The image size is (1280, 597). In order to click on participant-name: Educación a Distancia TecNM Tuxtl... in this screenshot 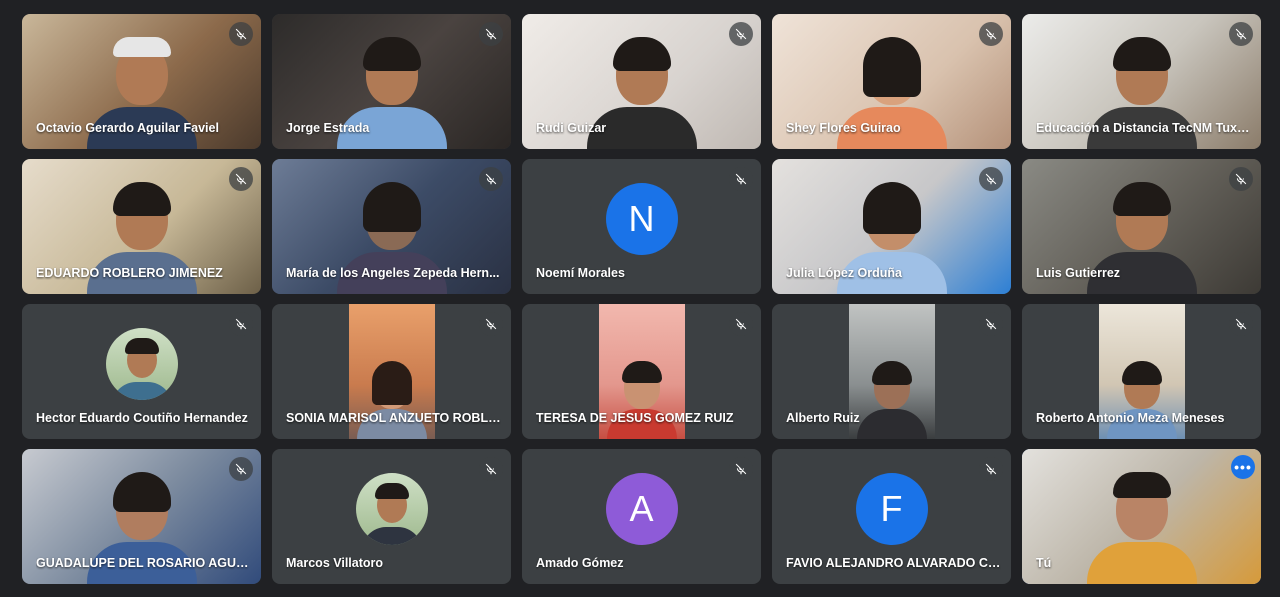, I will do `click(1143, 128)`.